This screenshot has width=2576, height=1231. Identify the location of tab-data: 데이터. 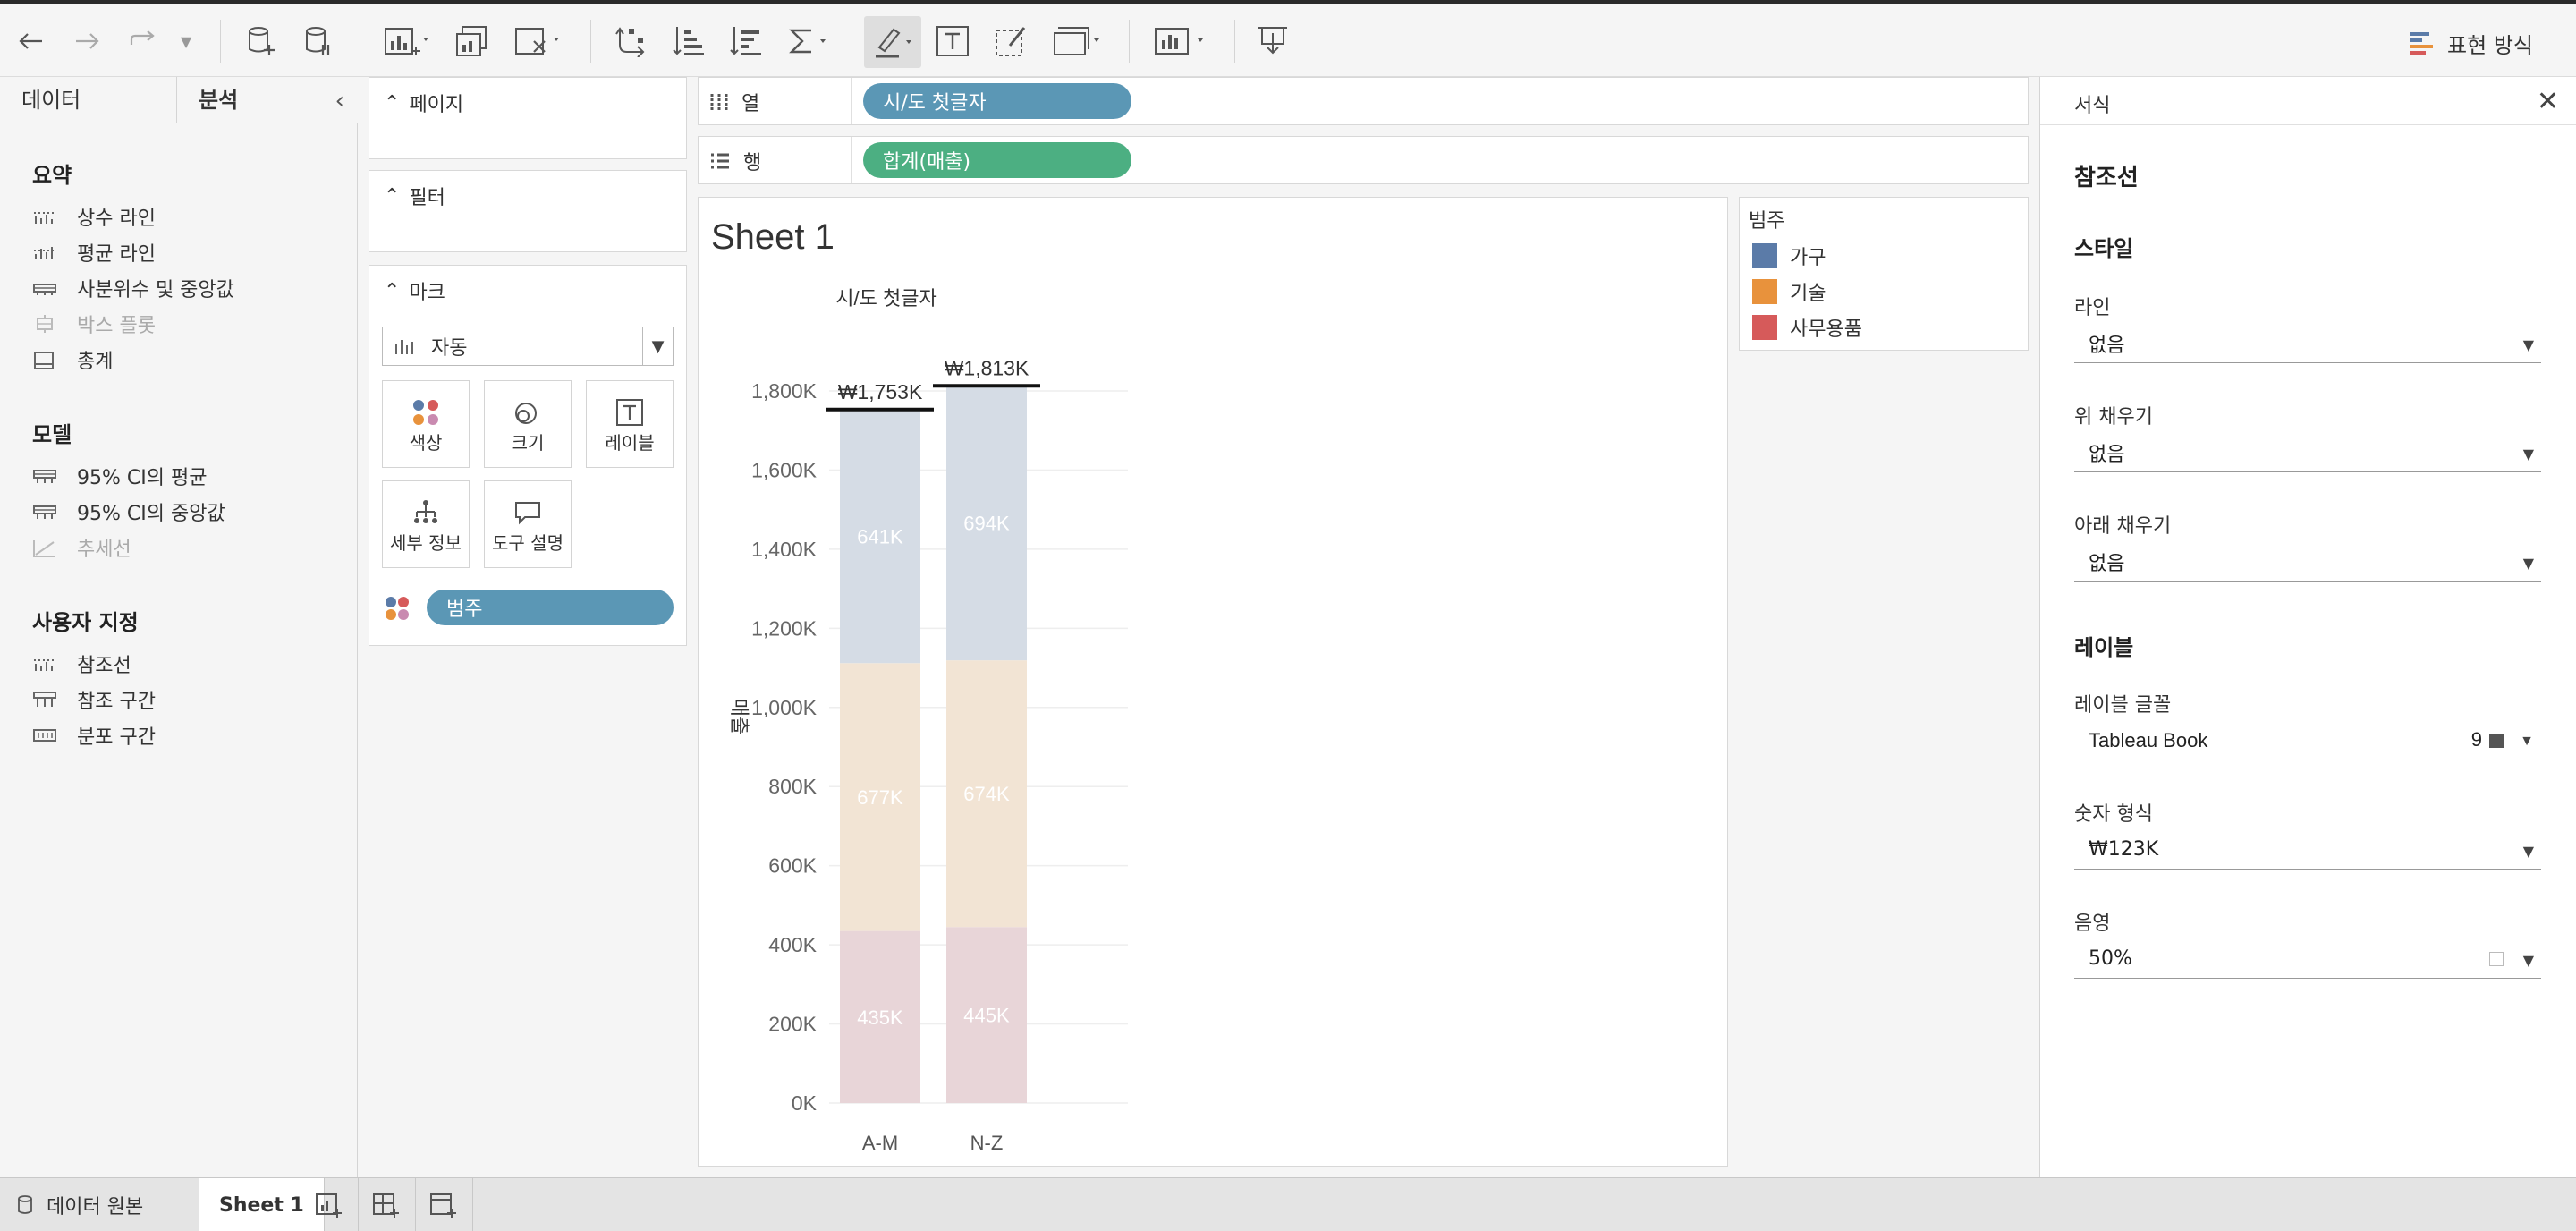
(88, 100).